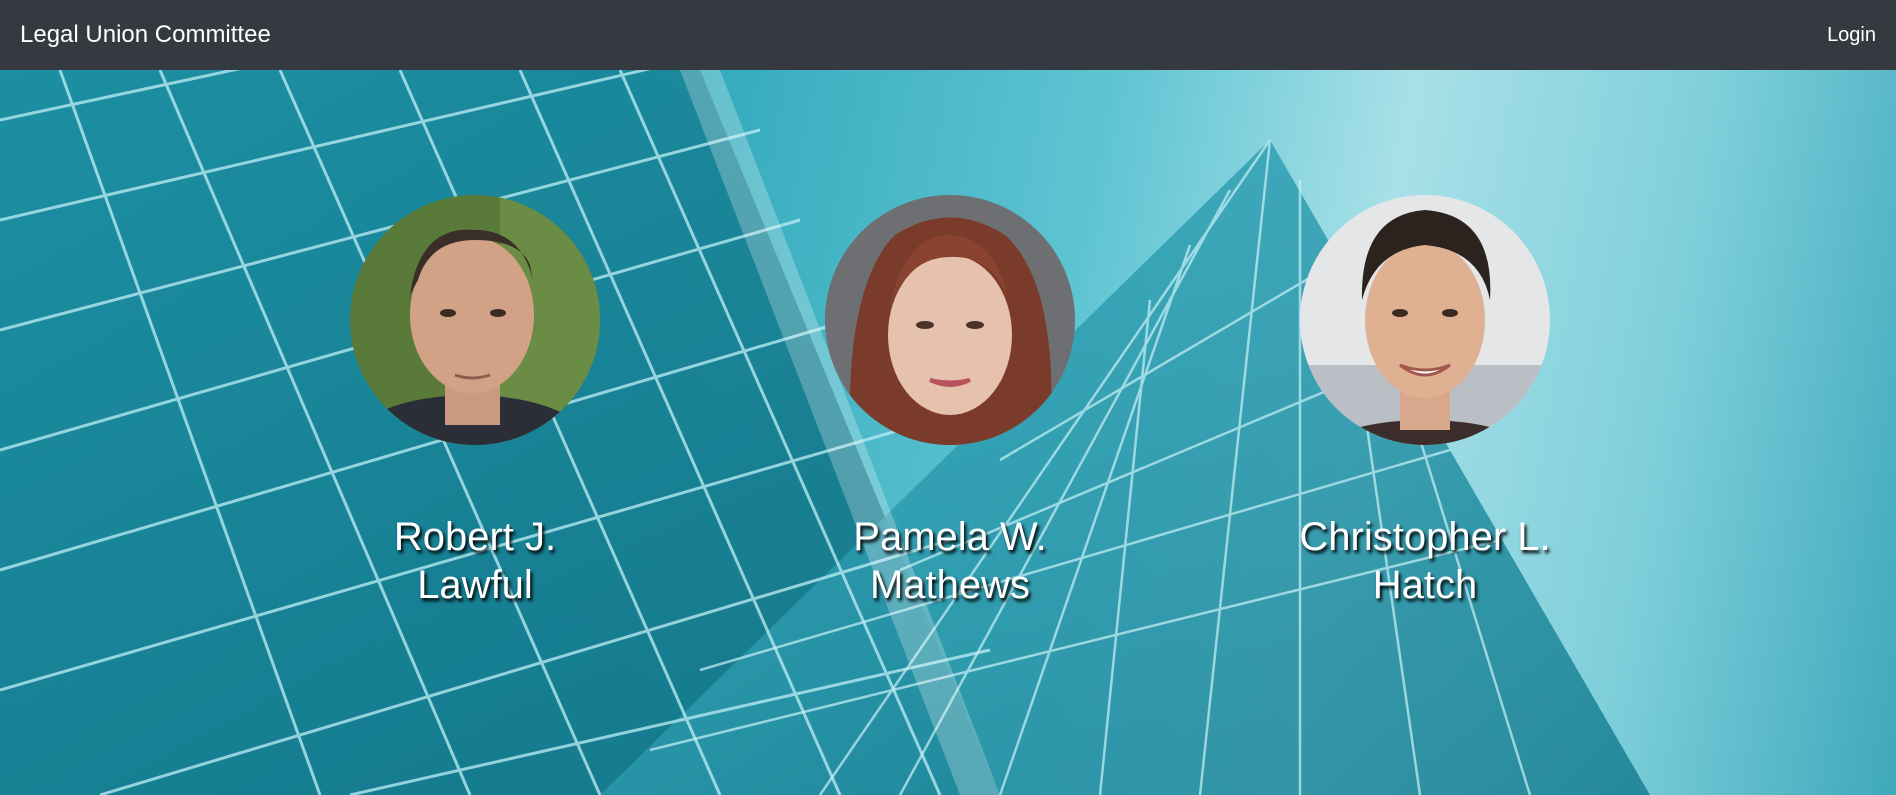  I want to click on member-name-pamela: Pamela W. Mathews, so click(950, 561).